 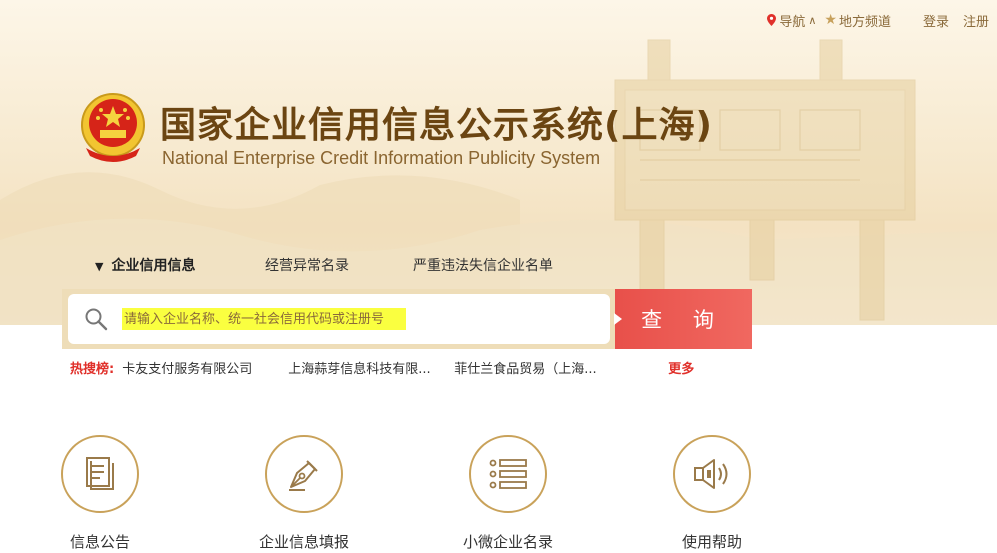 I want to click on hot-search-item: 卡友支付服务有限公司, so click(x=205, y=367).